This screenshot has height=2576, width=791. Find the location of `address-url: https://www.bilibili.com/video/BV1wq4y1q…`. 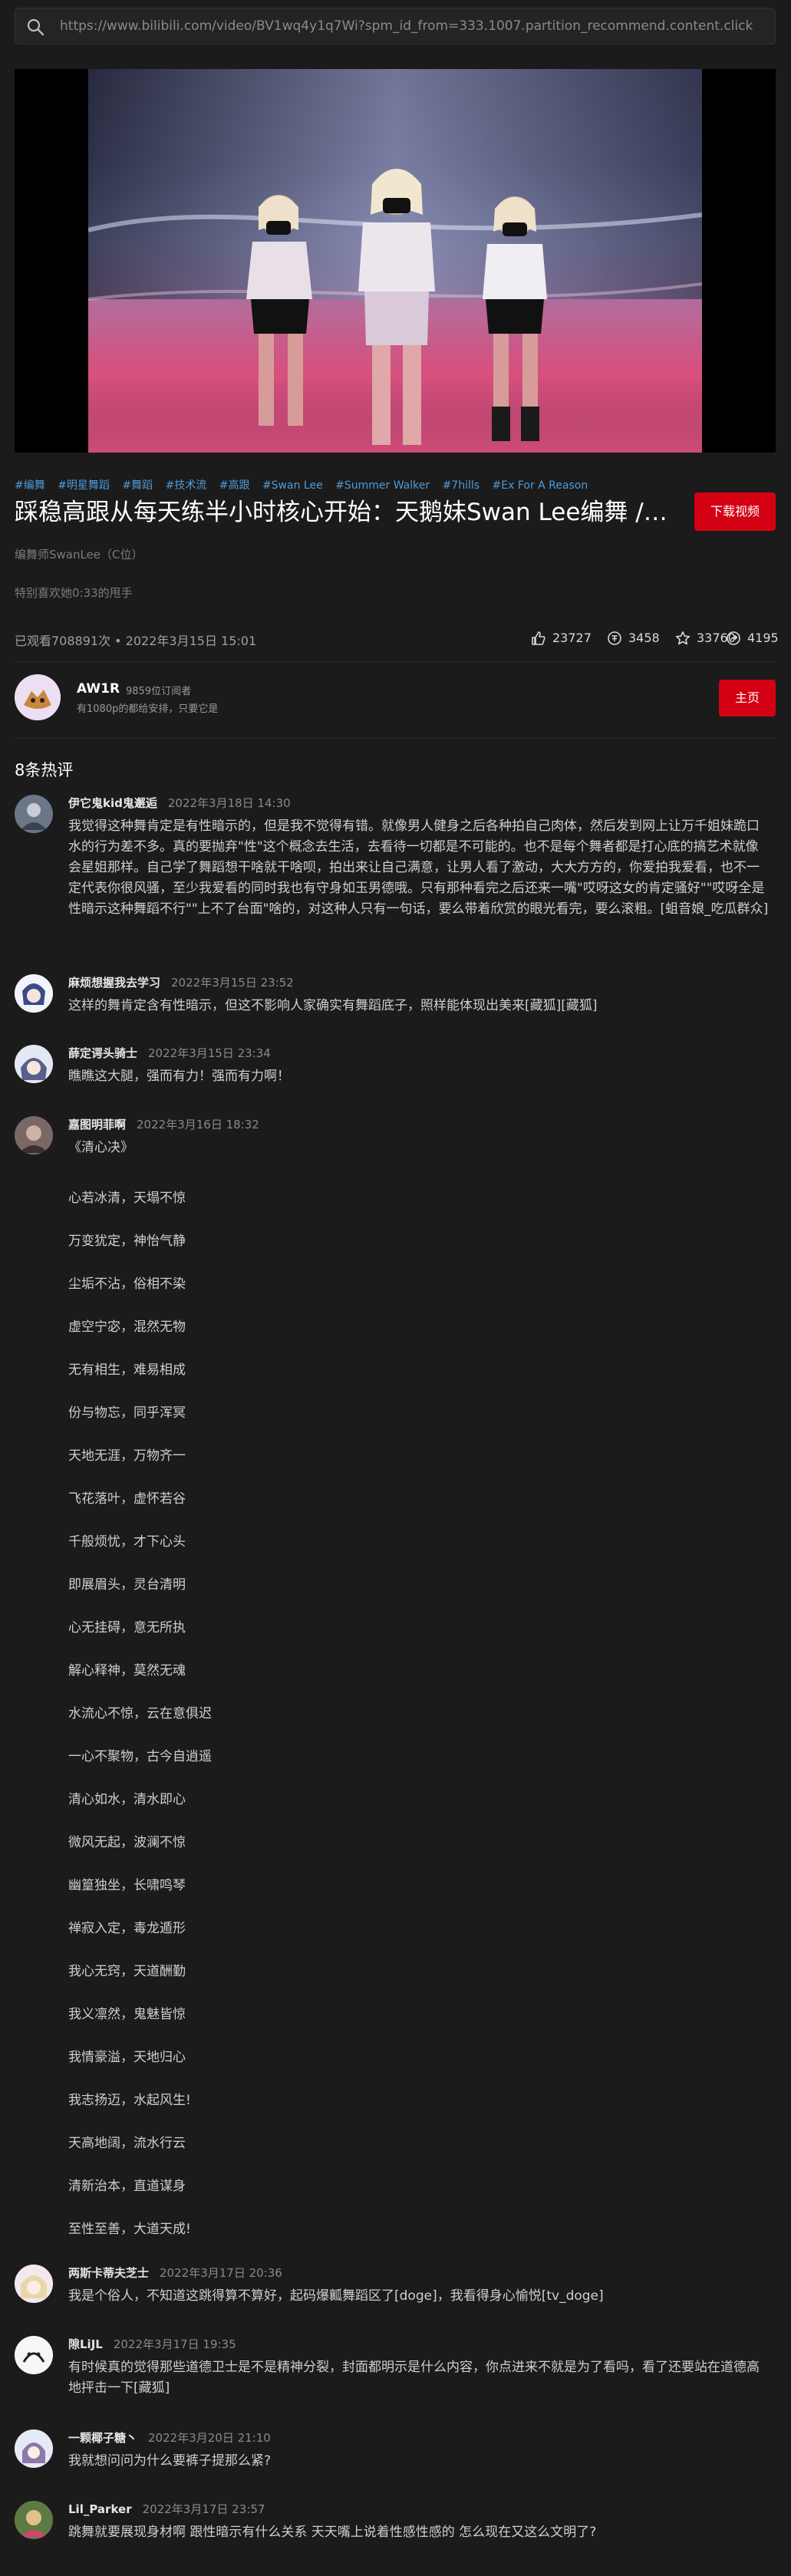

address-url: https://www.bilibili.com/video/BV1wq4y1q… is located at coordinates (406, 26).